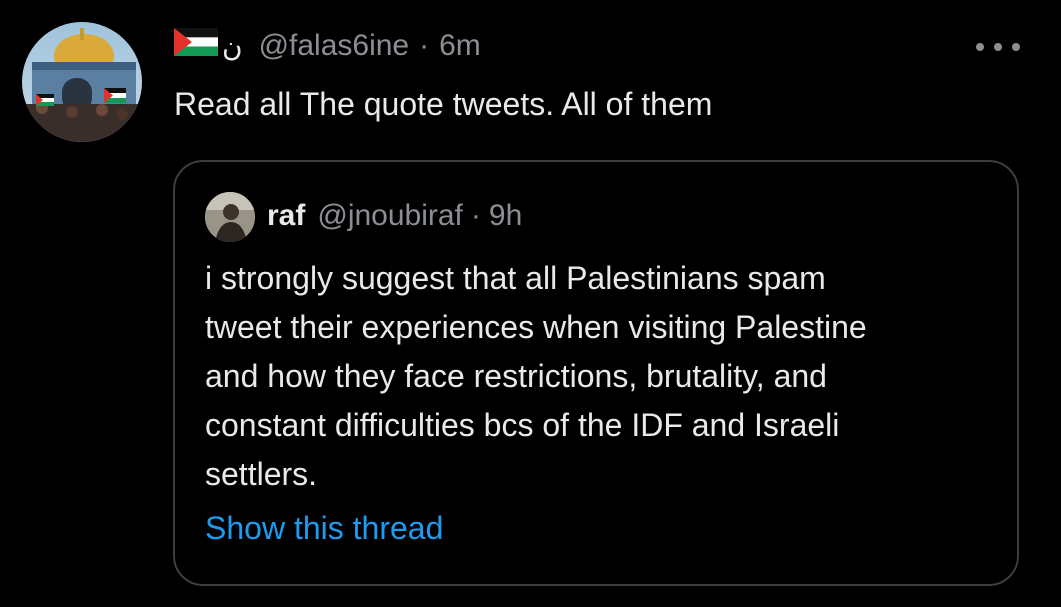 The image size is (1061, 607). What do you see at coordinates (505, 216) in the screenshot?
I see `quoted-timestamp: 9h` at bounding box center [505, 216].